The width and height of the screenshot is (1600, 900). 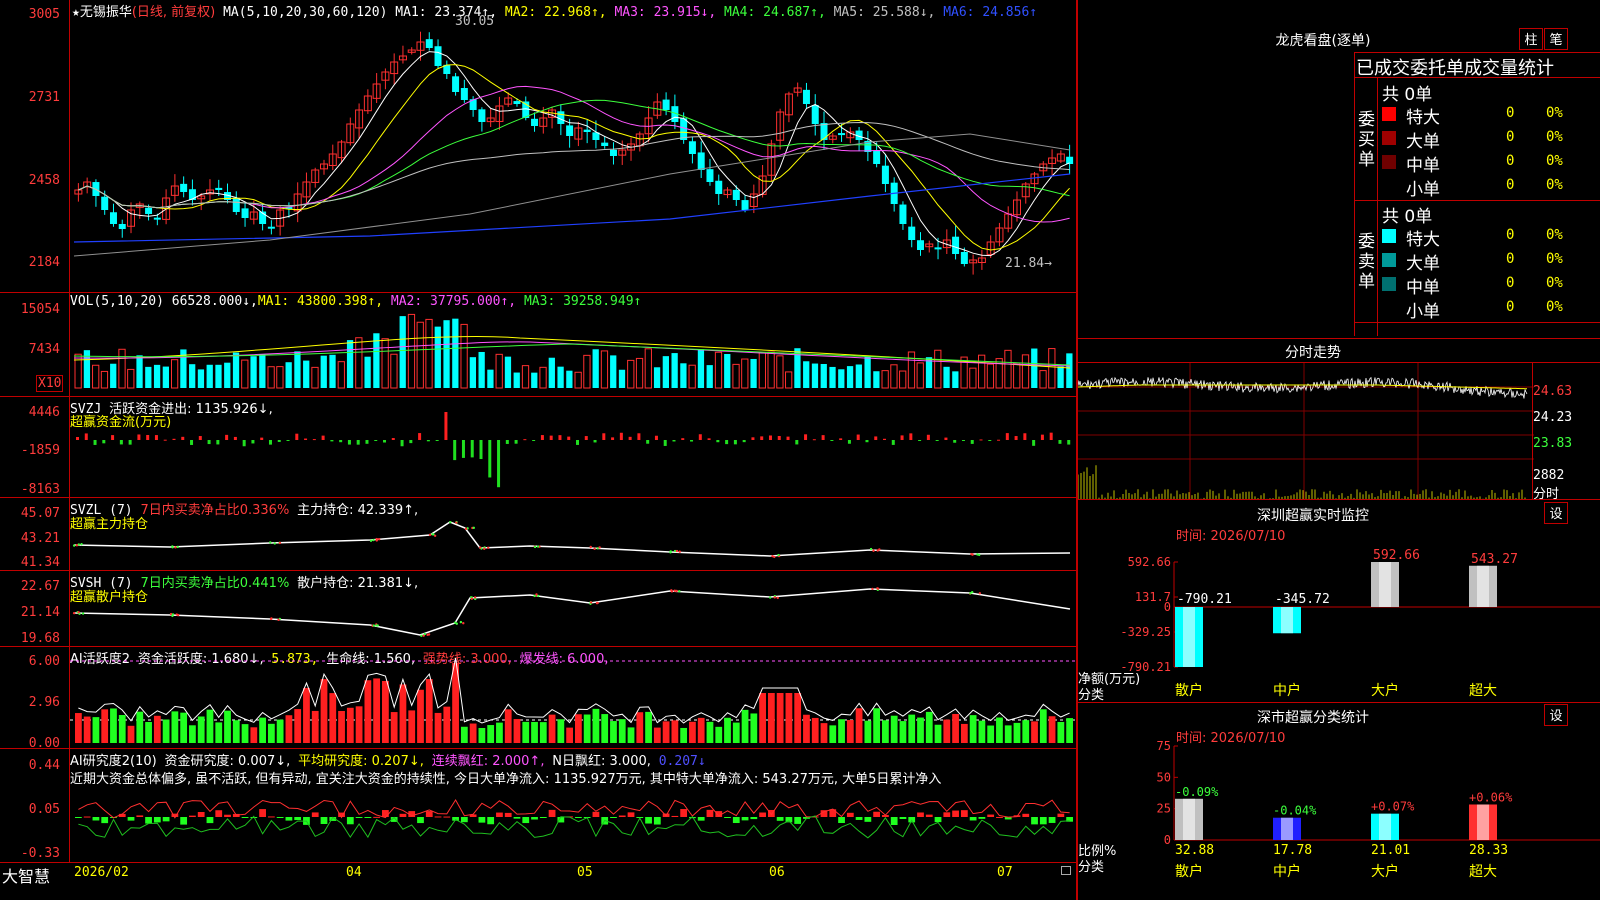 I want to click on bar-chart-tick: 0, so click(x=1167, y=607).